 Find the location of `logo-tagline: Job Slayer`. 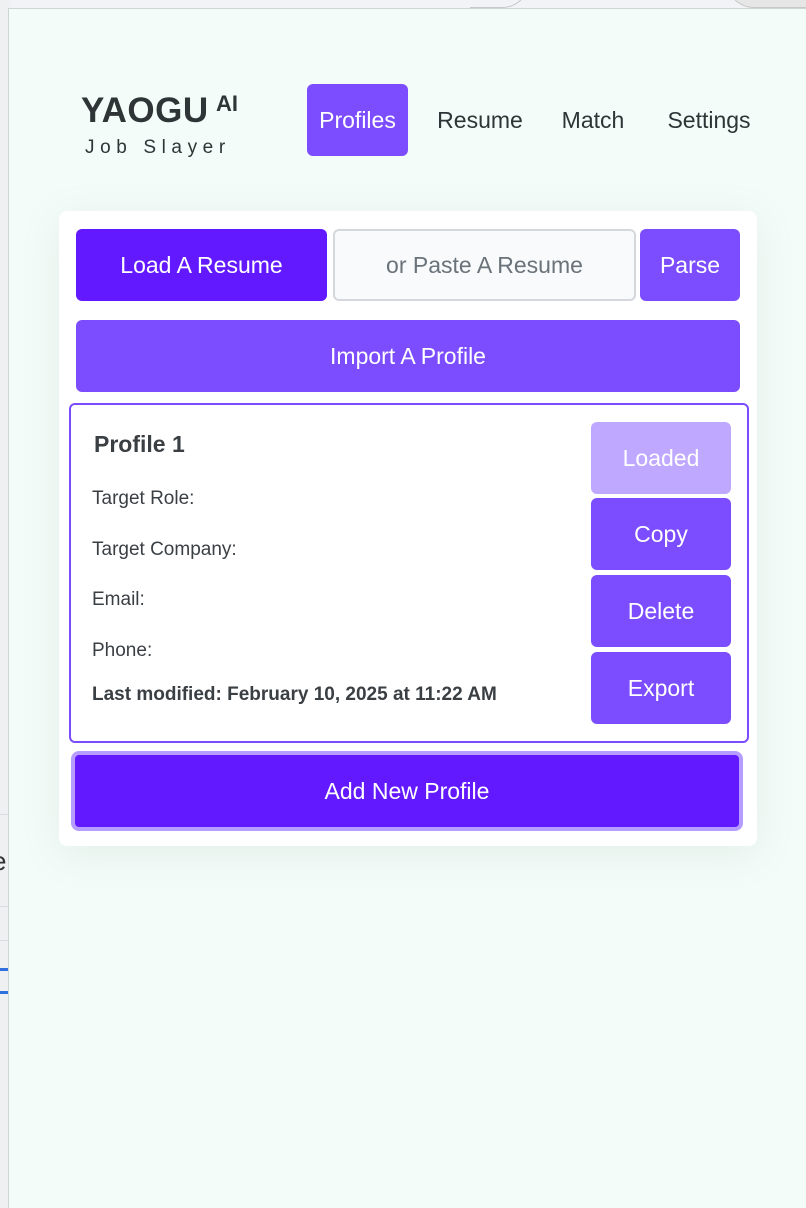

logo-tagline: Job Slayer is located at coordinates (158, 147).